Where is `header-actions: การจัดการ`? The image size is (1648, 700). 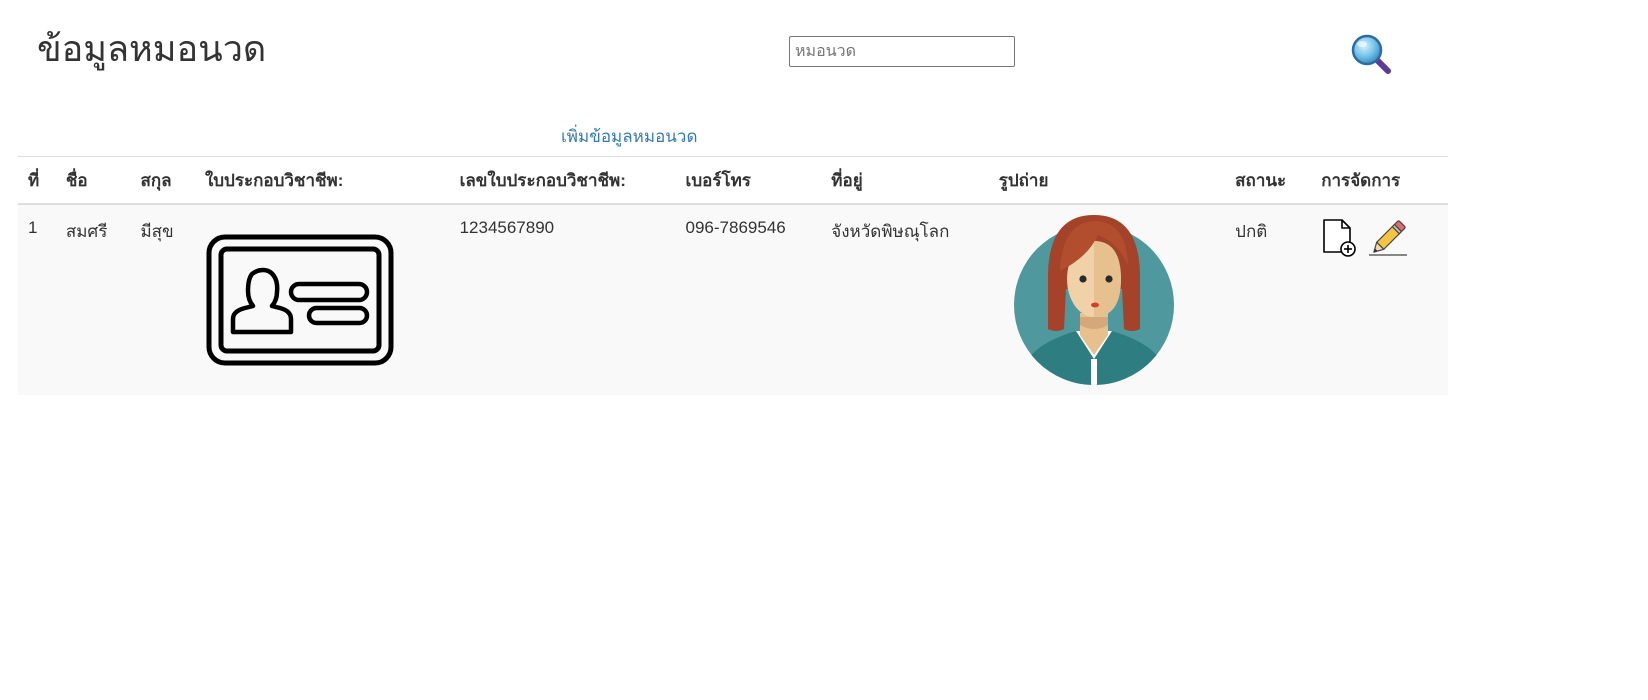 header-actions: การจัดการ is located at coordinates (1379, 180).